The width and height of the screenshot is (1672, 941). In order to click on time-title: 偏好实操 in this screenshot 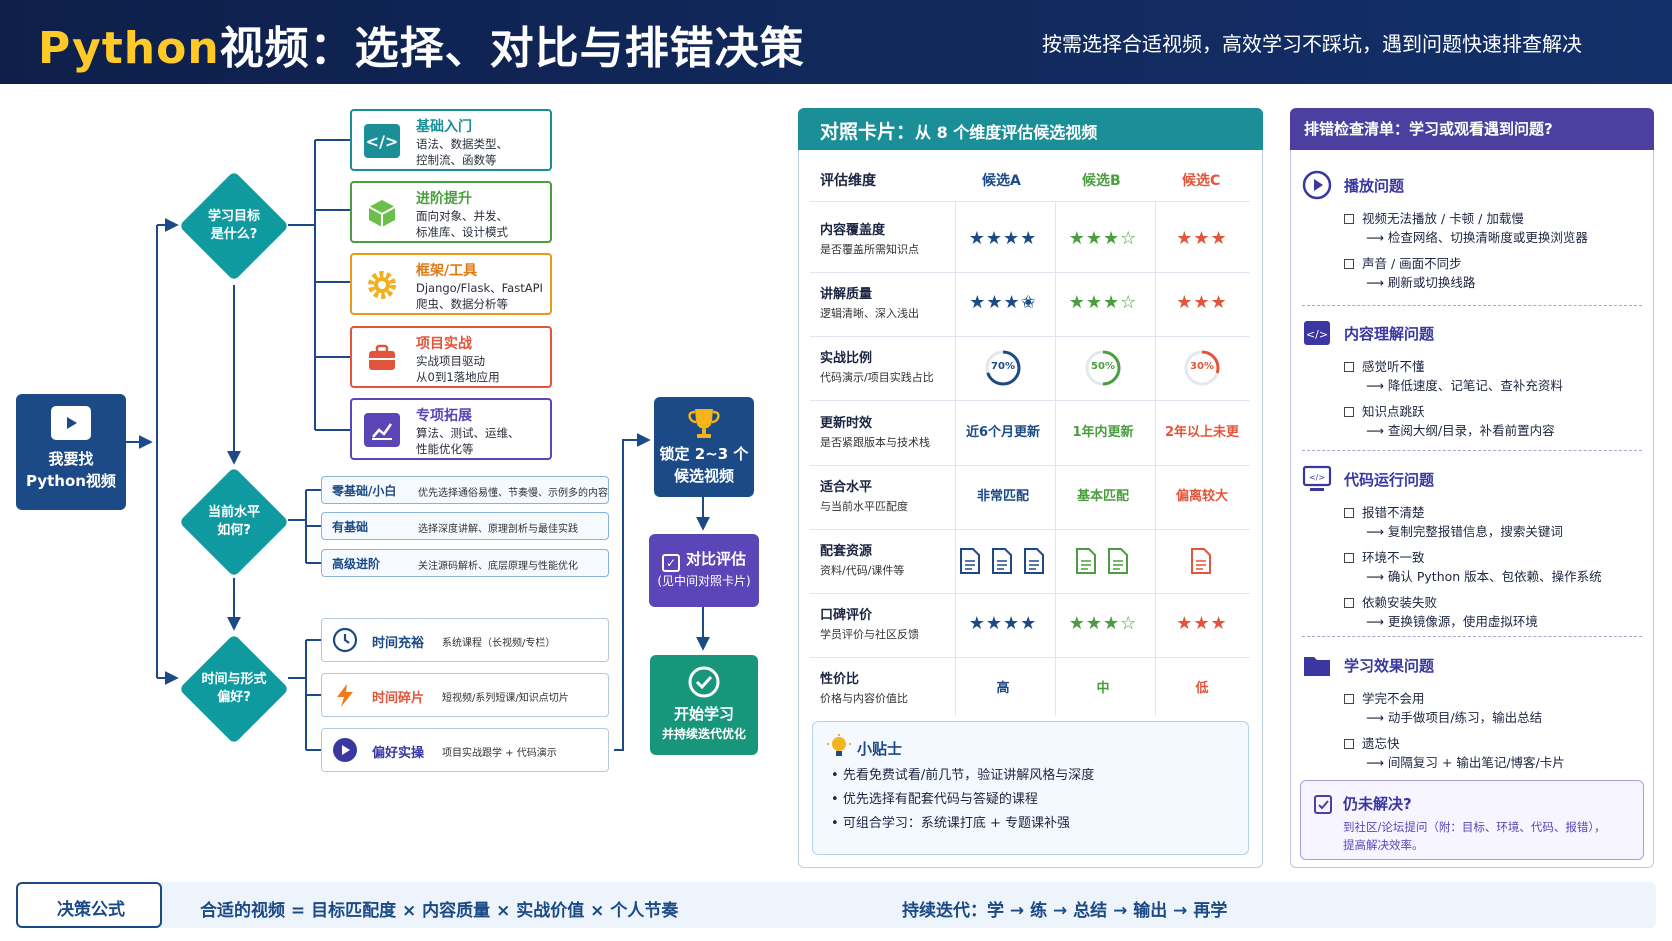, I will do `click(398, 753)`.